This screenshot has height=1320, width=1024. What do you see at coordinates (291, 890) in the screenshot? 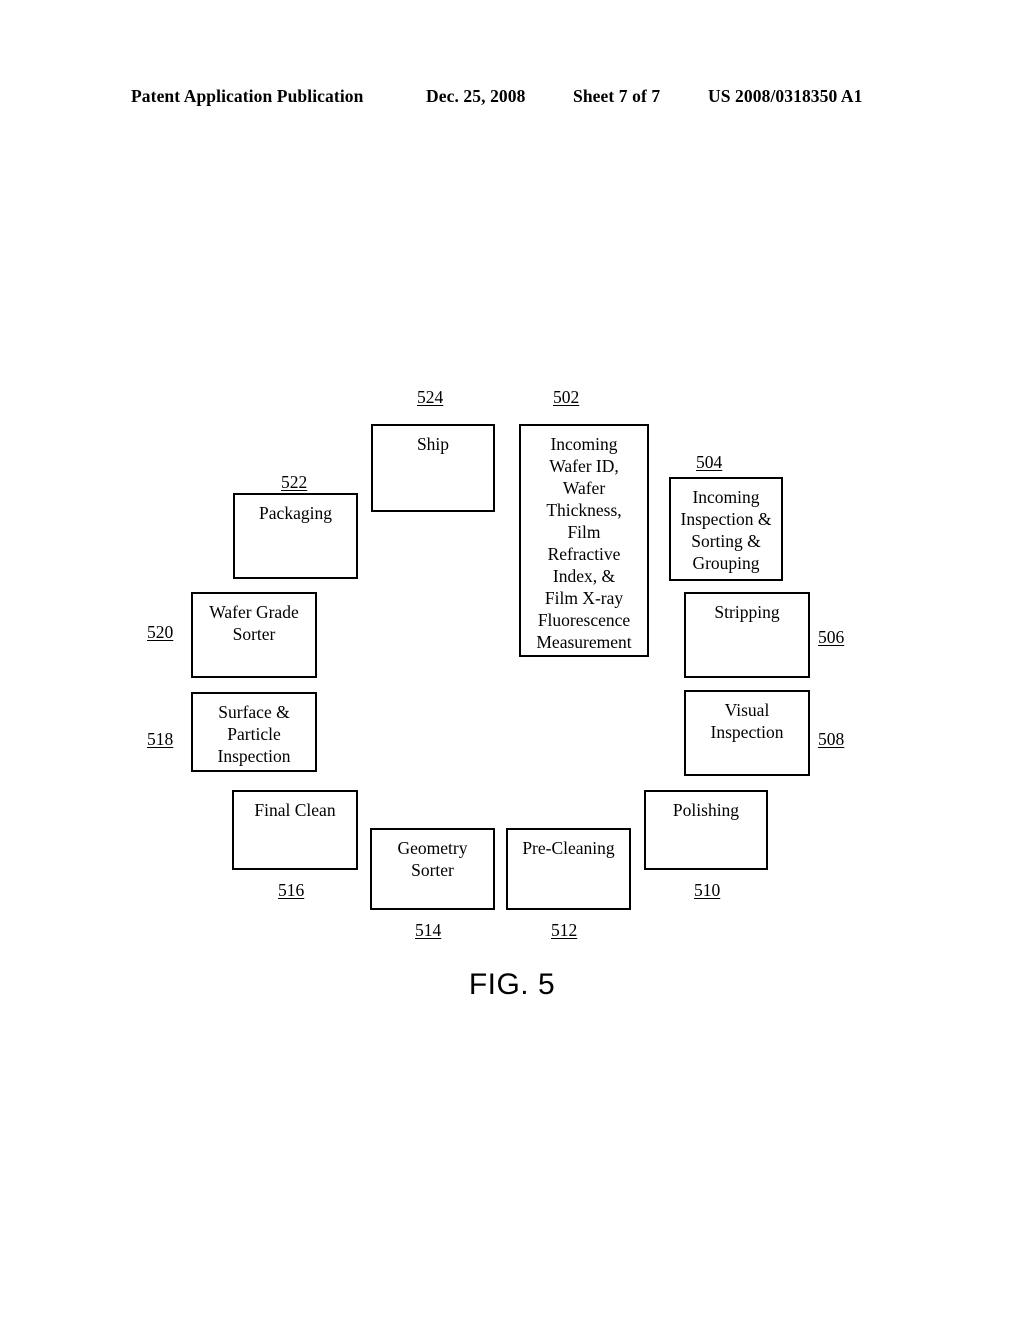
I see `reference-numeral-516: 516` at bounding box center [291, 890].